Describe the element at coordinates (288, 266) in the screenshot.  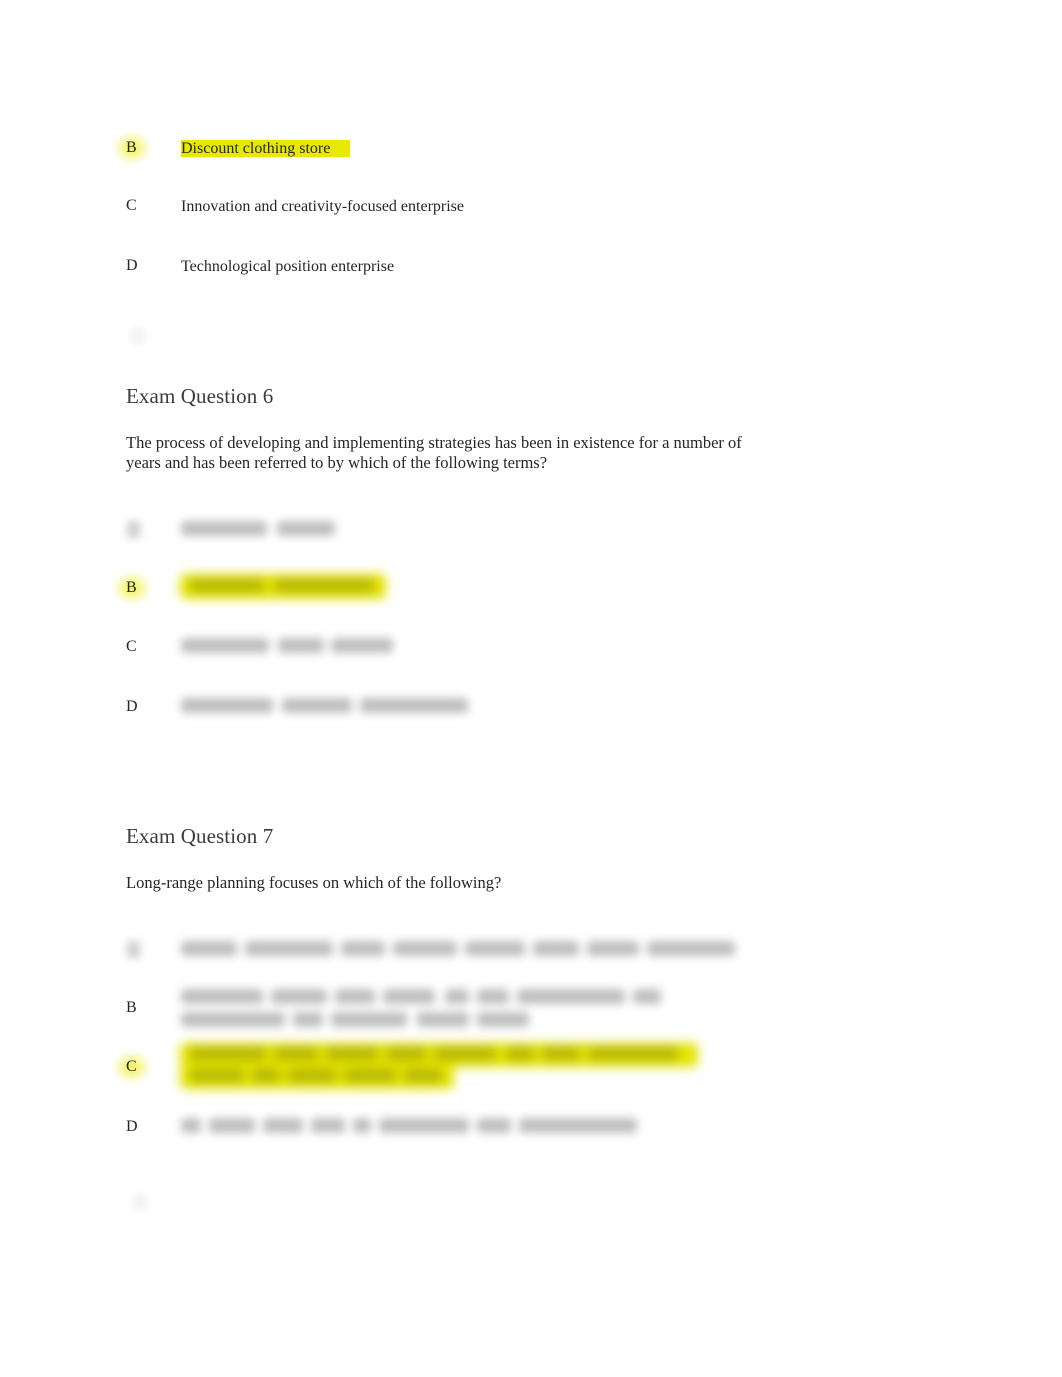
I see `option-text-d-top: Technological position enterprise` at that location.